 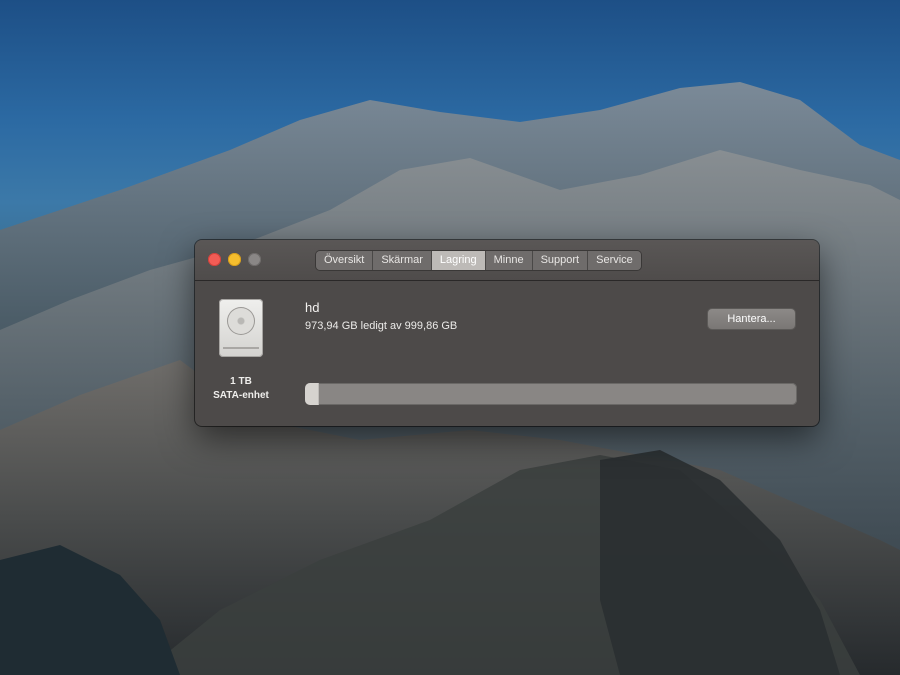 What do you see at coordinates (560, 260) in the screenshot?
I see `tab-support: Support` at bounding box center [560, 260].